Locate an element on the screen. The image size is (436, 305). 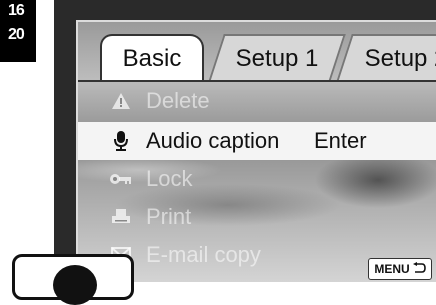
tab-setup-1: Setup 1 is located at coordinates (277, 58).